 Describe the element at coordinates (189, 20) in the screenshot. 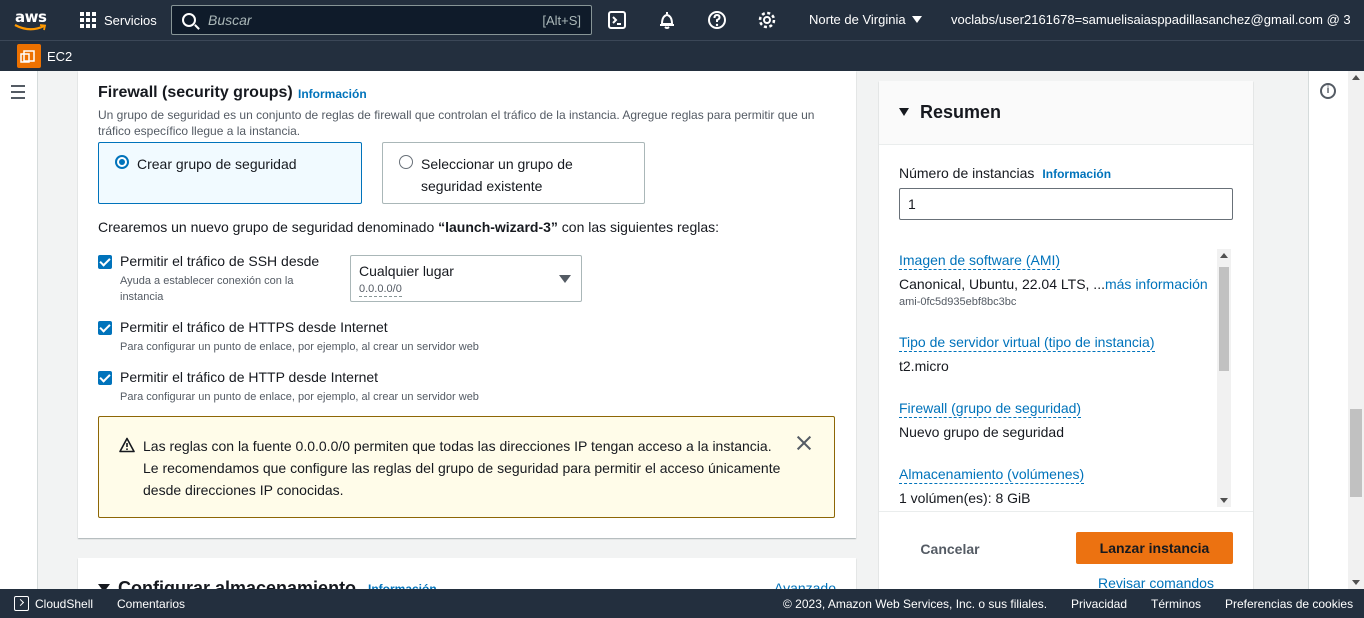

I see `search-icon` at that location.